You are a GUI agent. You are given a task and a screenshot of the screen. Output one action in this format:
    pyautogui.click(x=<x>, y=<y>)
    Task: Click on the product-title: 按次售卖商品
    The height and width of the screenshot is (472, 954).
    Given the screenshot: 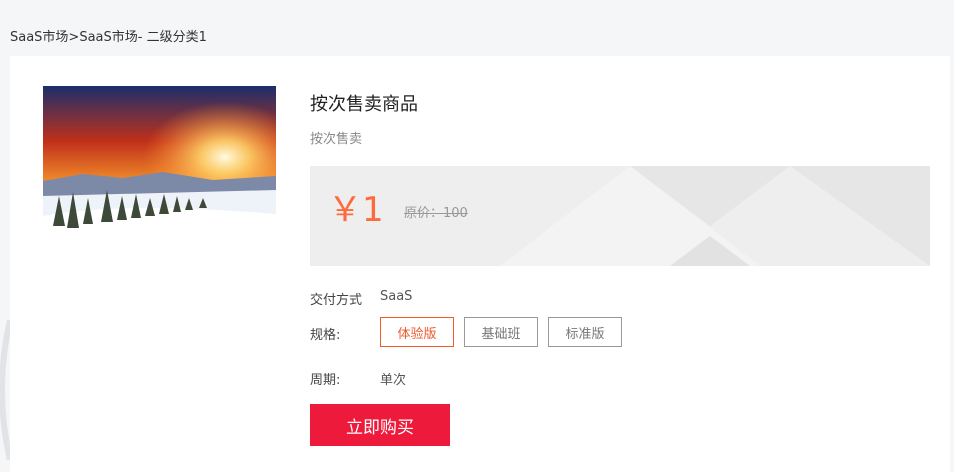 What is the action you would take?
    pyautogui.click(x=364, y=104)
    